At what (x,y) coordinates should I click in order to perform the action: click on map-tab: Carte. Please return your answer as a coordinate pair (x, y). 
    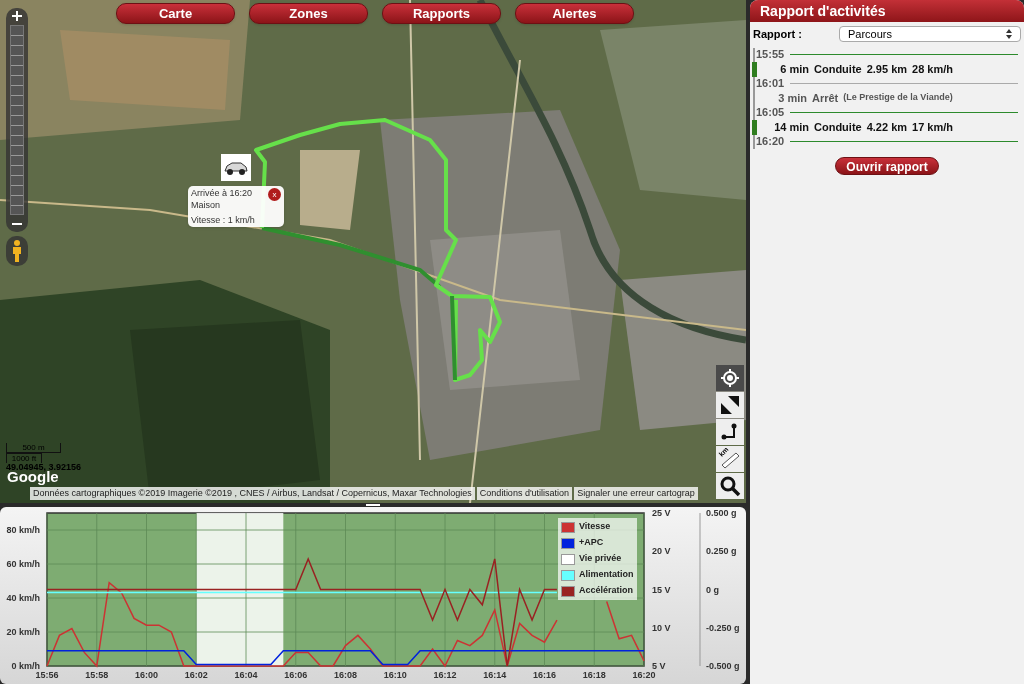
    Looking at the image, I should click on (175, 13).